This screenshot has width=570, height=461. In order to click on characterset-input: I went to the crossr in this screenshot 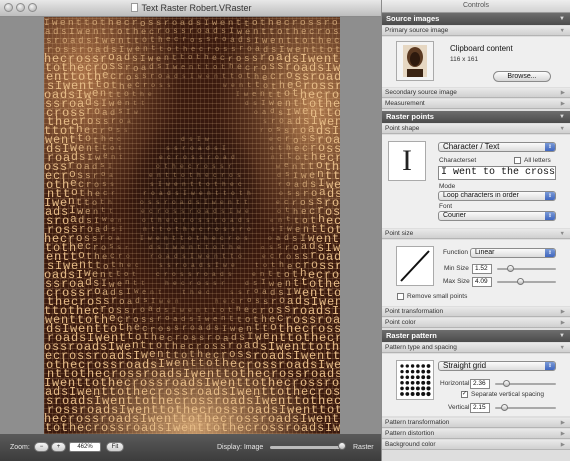, I will do `click(497, 173)`.